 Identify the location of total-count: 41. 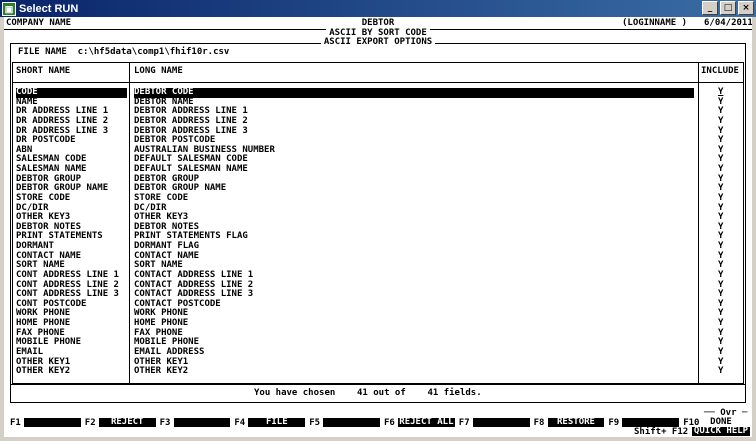
(433, 393).